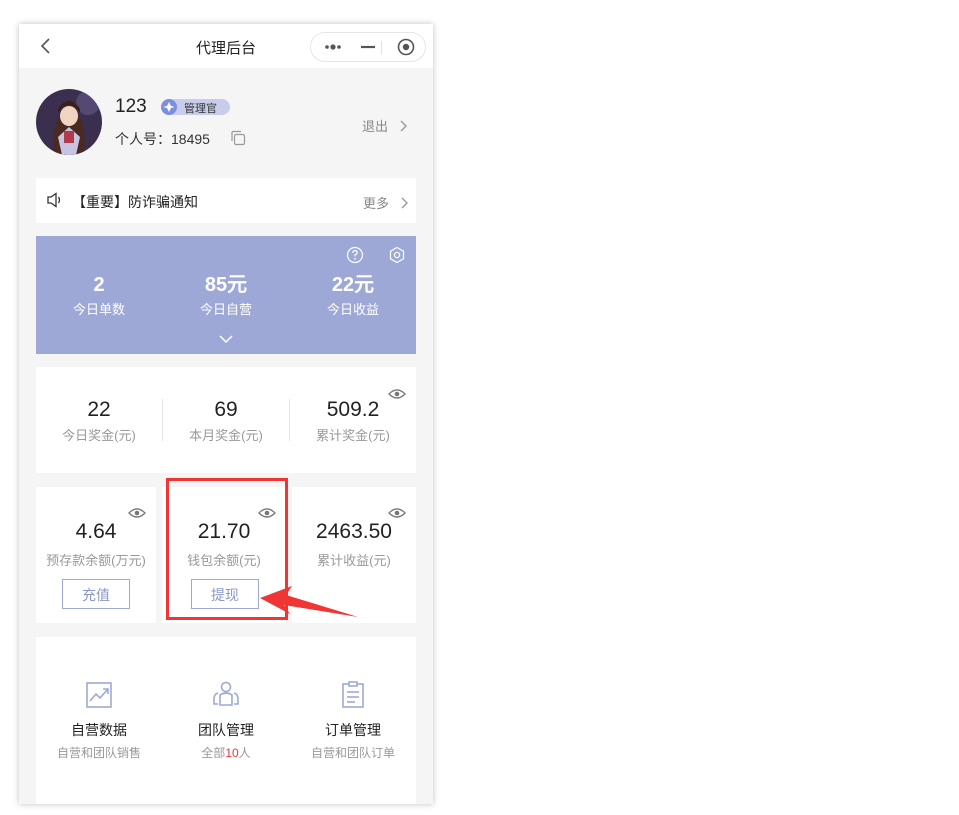  I want to click on today-stats-panel: 2 今日单数 85元 今日自营 22元 今日收益, so click(226, 295).